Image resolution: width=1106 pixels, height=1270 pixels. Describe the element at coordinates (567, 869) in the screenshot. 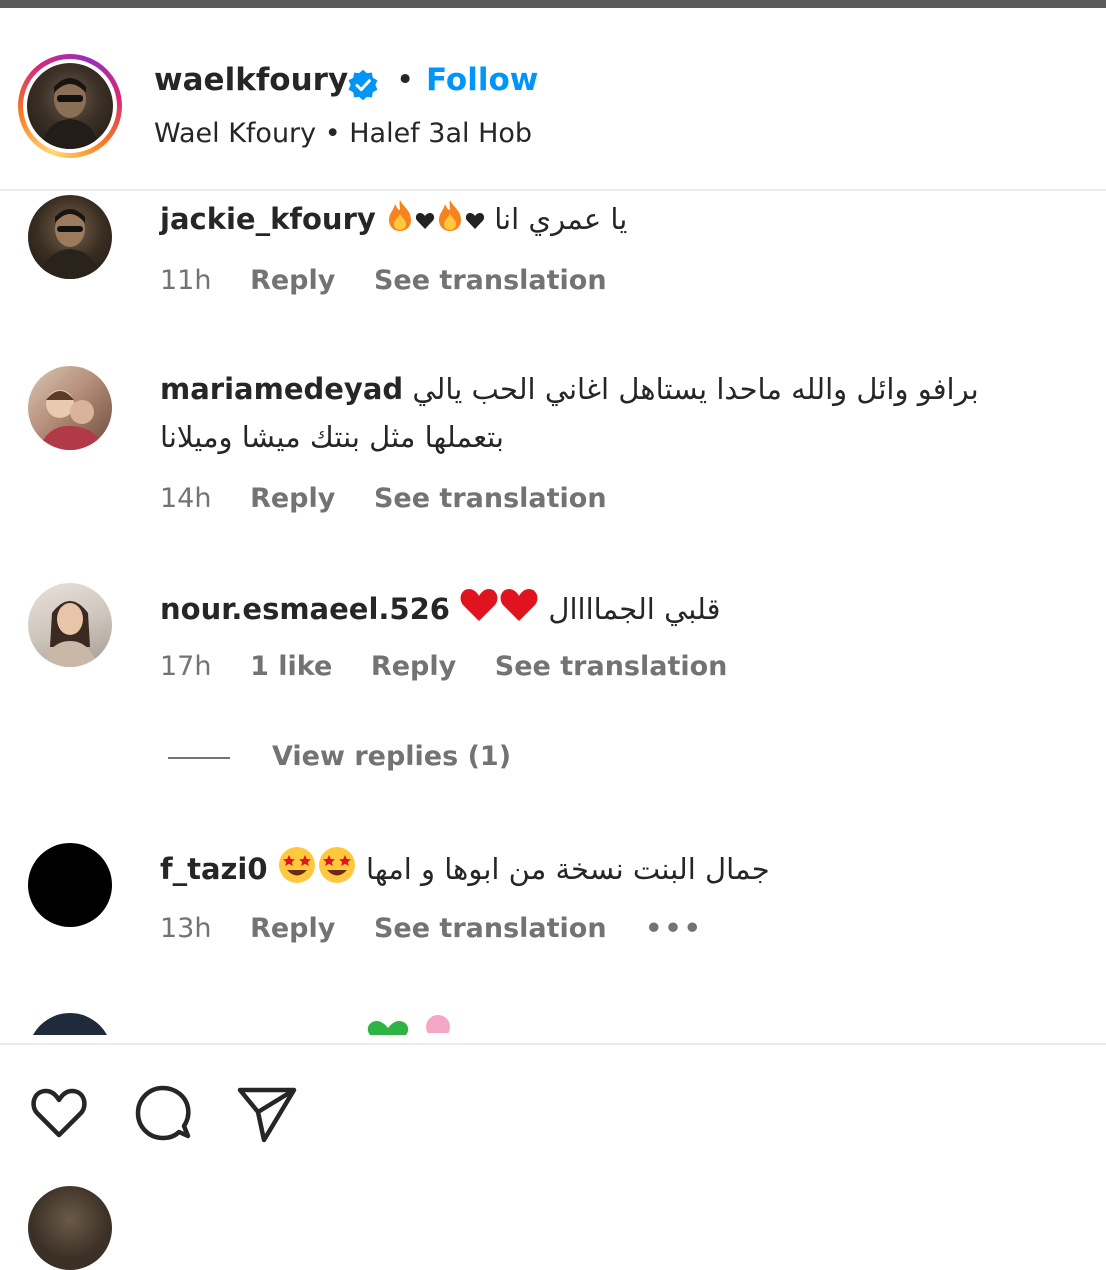

I see `comment-text: جمال البنت نسخة من ابوها و امها` at that location.